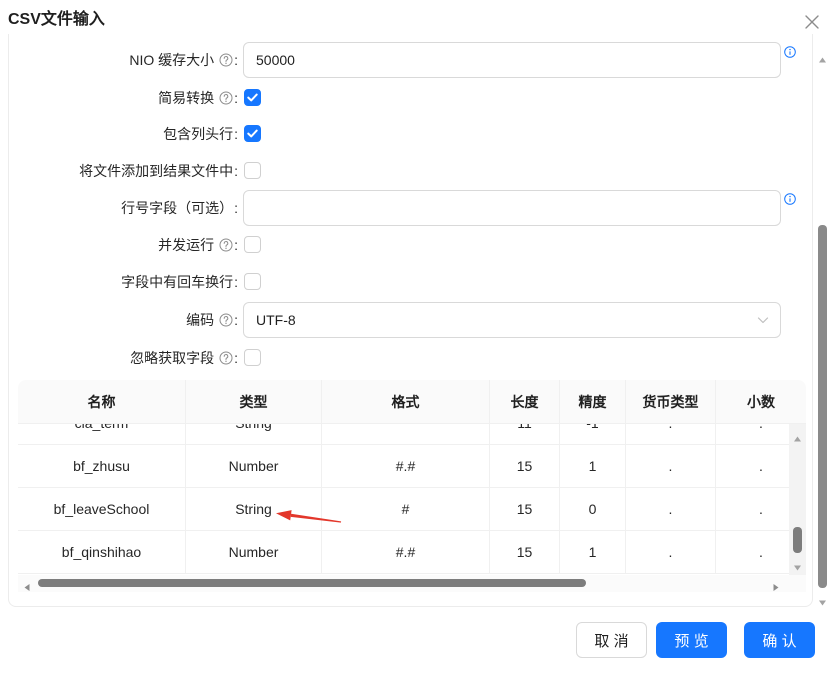 Image resolution: width=830 pixels, height=679 pixels. Describe the element at coordinates (119, 98) in the screenshot. I see `simple-convert-label: 简易转换` at that location.